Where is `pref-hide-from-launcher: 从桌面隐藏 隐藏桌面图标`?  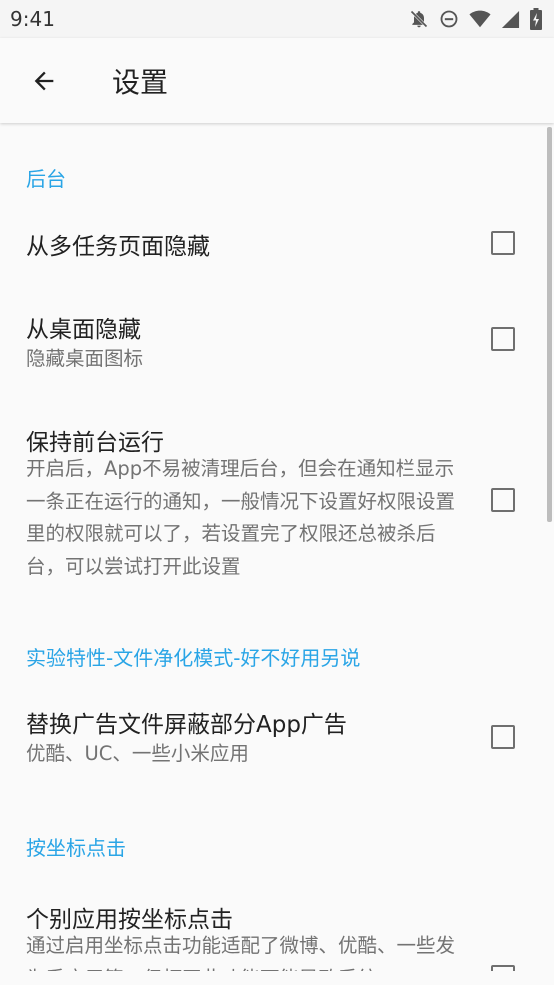 pref-hide-from-launcher: 从桌面隐藏 隐藏桌面图标 is located at coordinates (277, 339).